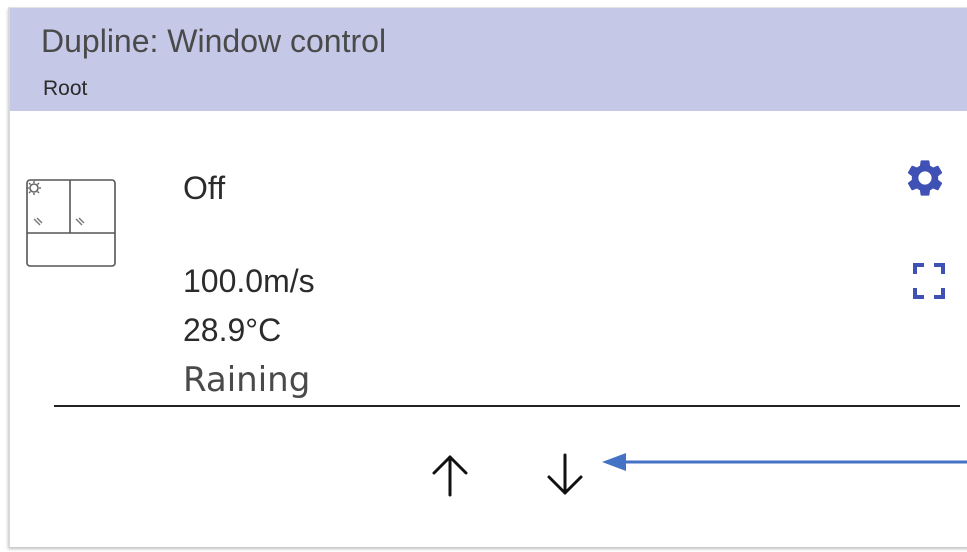 The height and width of the screenshot is (552, 967). Describe the element at coordinates (204, 188) in the screenshot. I see `device-state: Off` at that location.